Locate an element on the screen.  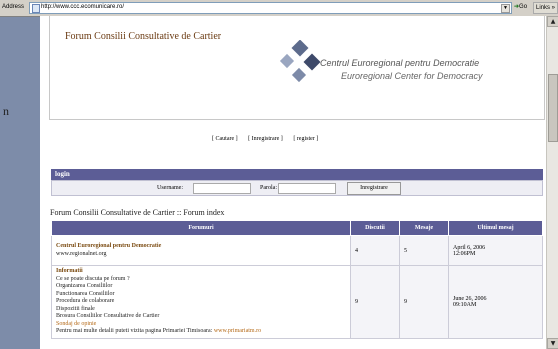
primaria-link: www.primariatm.ro is located at coordinates (237, 331).